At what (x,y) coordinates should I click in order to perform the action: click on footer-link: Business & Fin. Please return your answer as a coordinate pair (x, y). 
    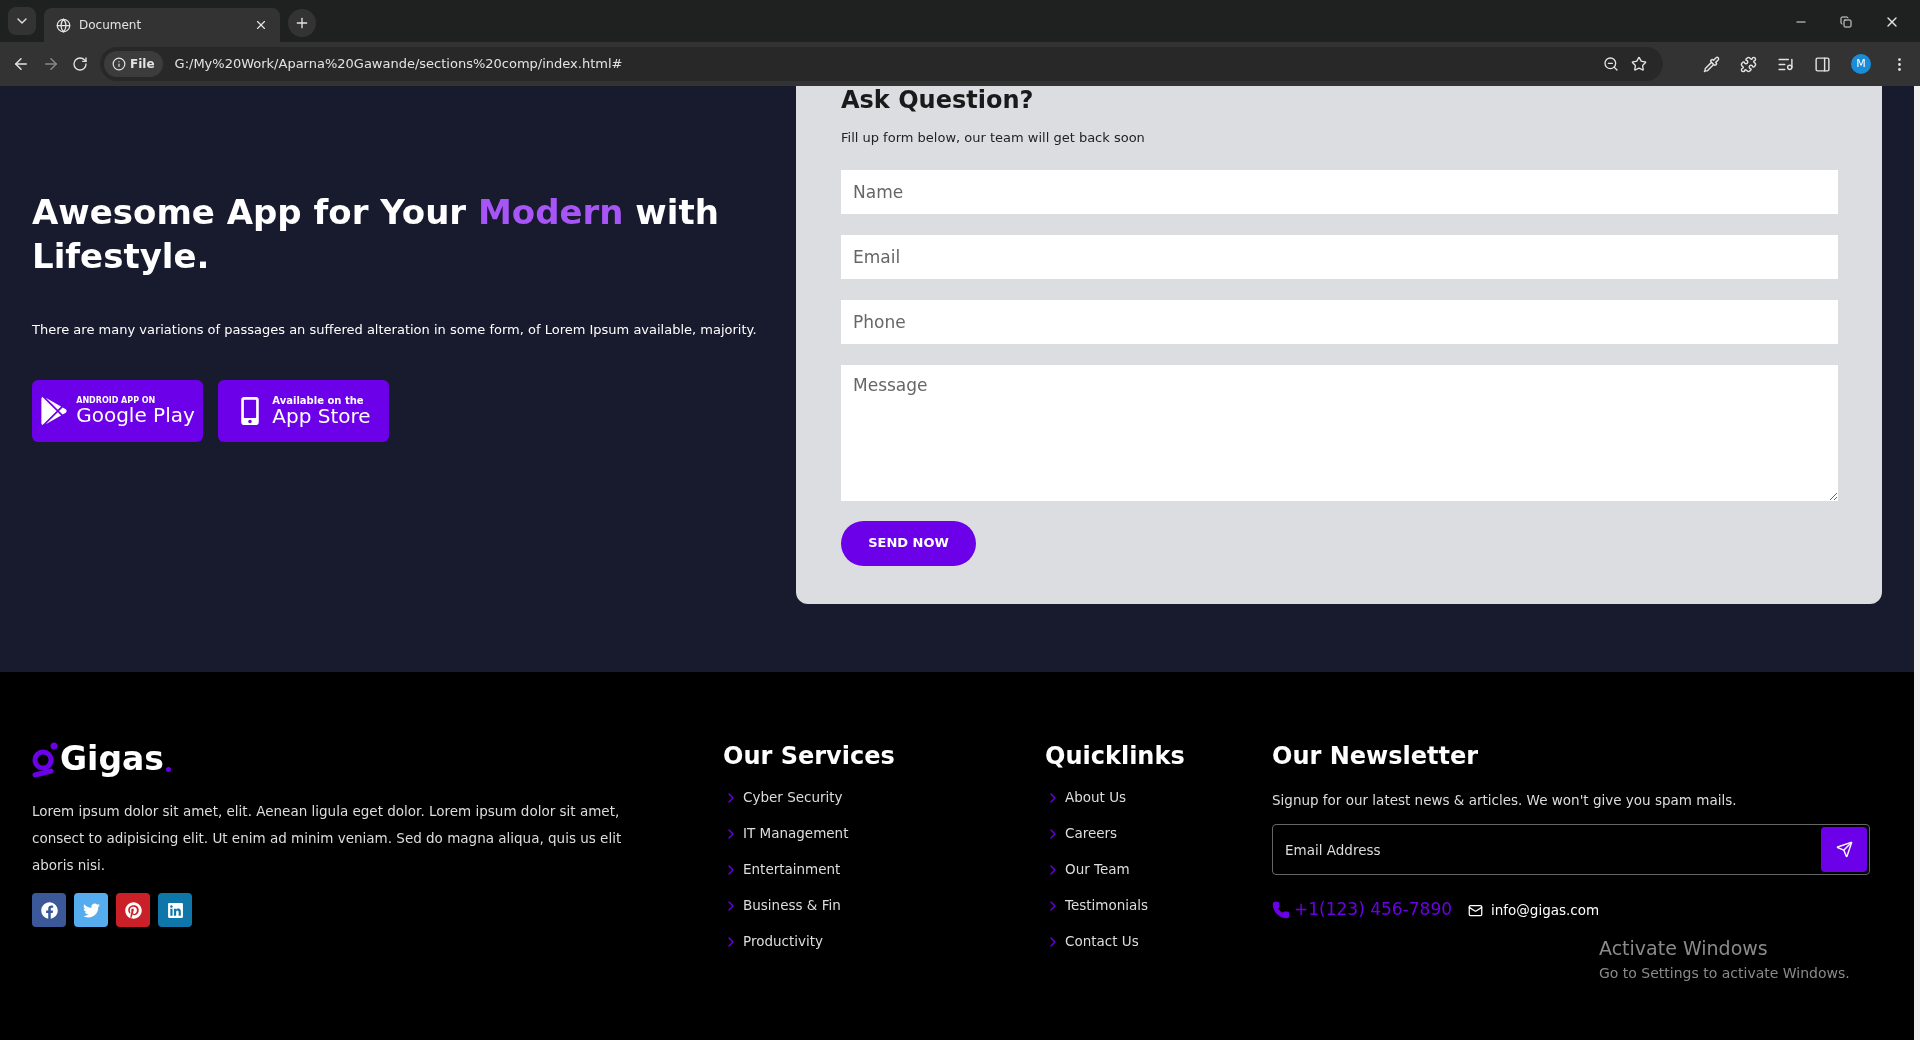
    Looking at the image, I should click on (884, 905).